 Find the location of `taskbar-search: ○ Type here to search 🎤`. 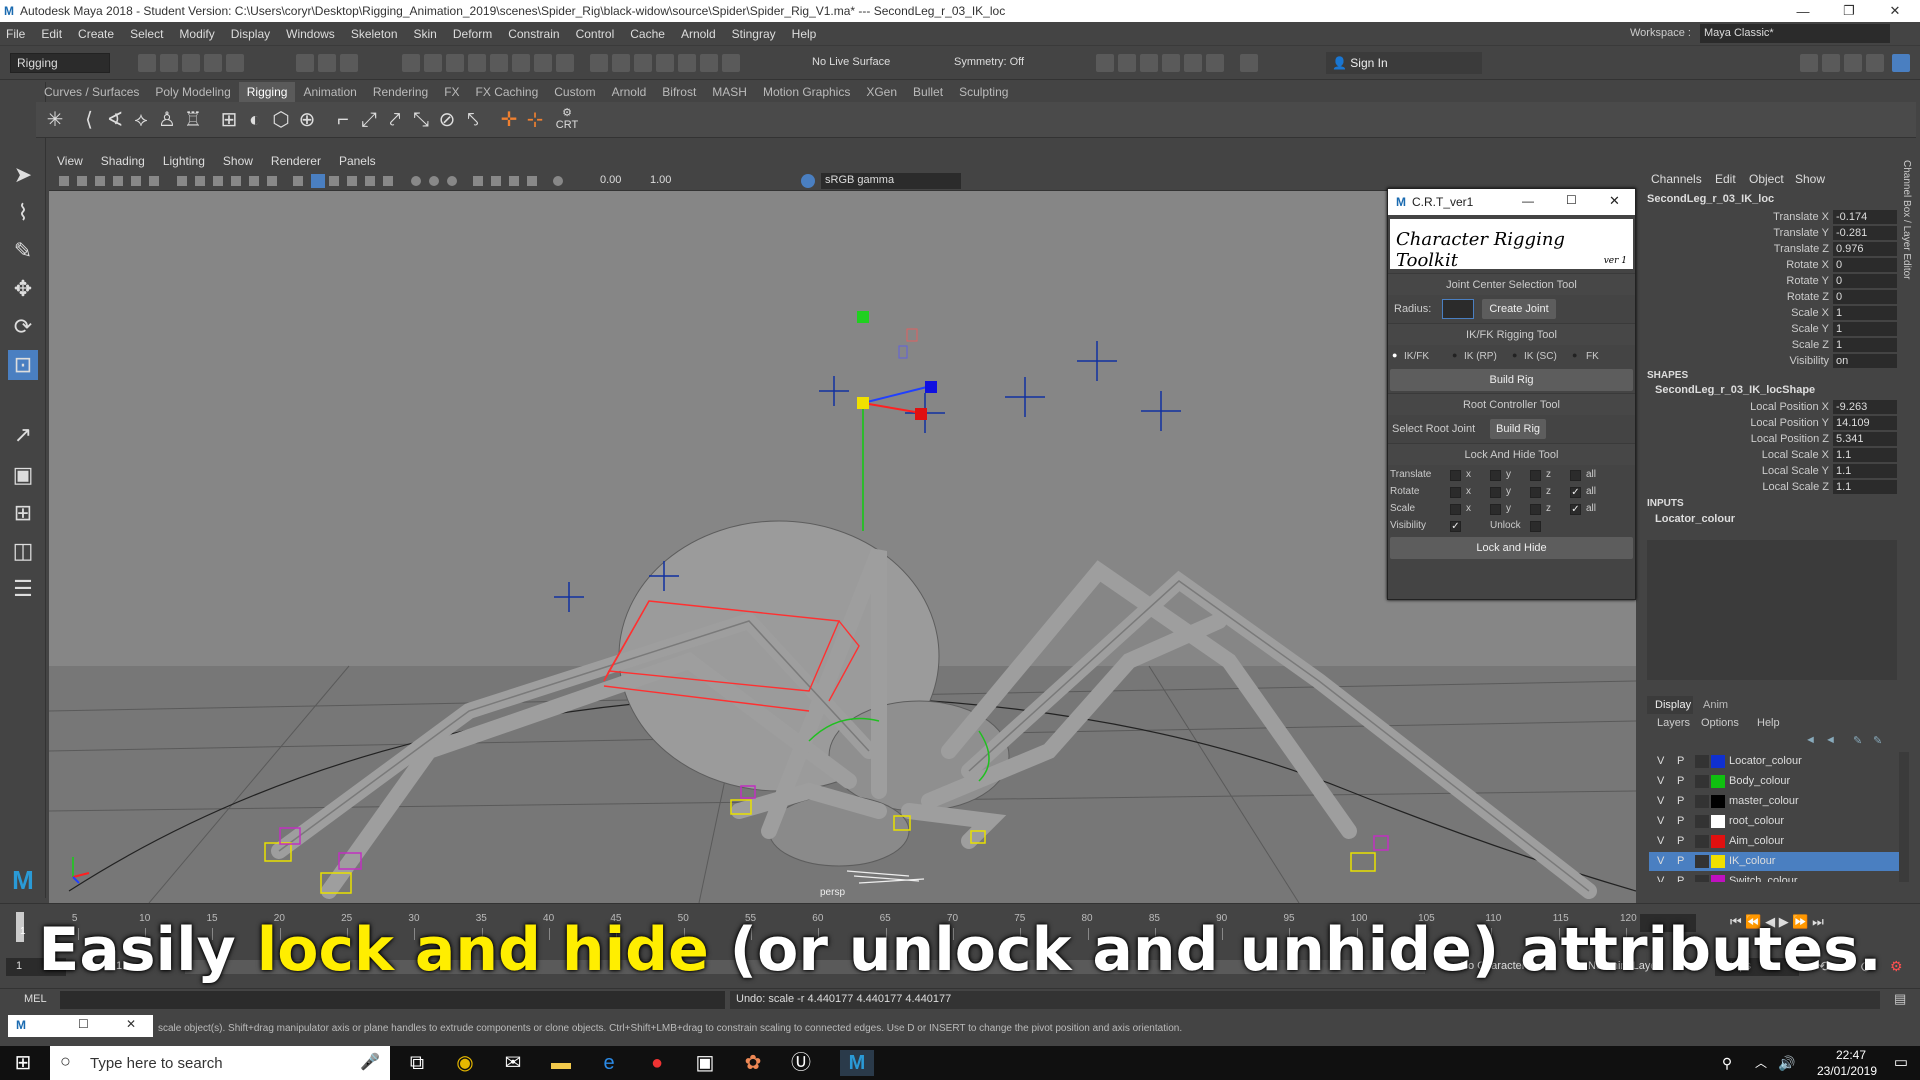

taskbar-search: ○ Type here to search 🎤 is located at coordinates (220, 1063).